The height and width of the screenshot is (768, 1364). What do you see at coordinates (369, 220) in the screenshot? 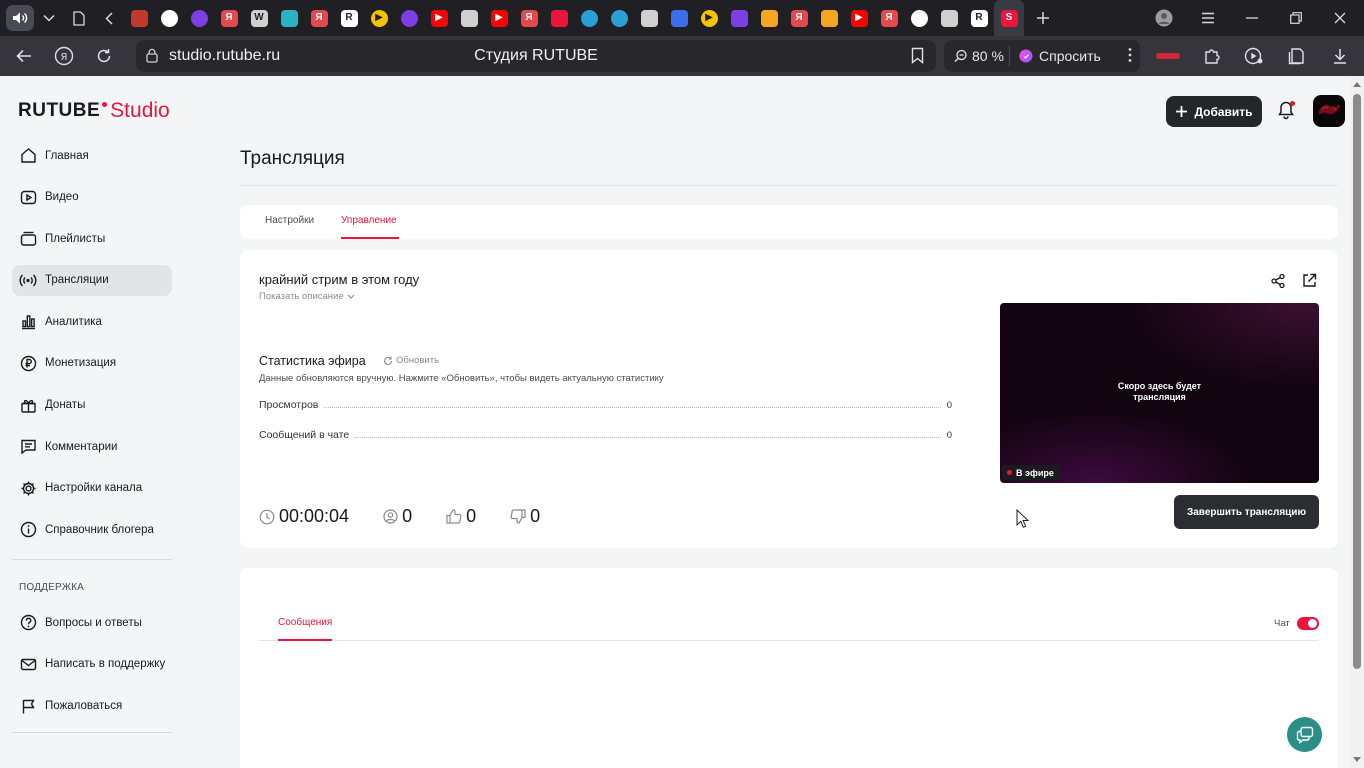
I see `tab-management: Управление` at bounding box center [369, 220].